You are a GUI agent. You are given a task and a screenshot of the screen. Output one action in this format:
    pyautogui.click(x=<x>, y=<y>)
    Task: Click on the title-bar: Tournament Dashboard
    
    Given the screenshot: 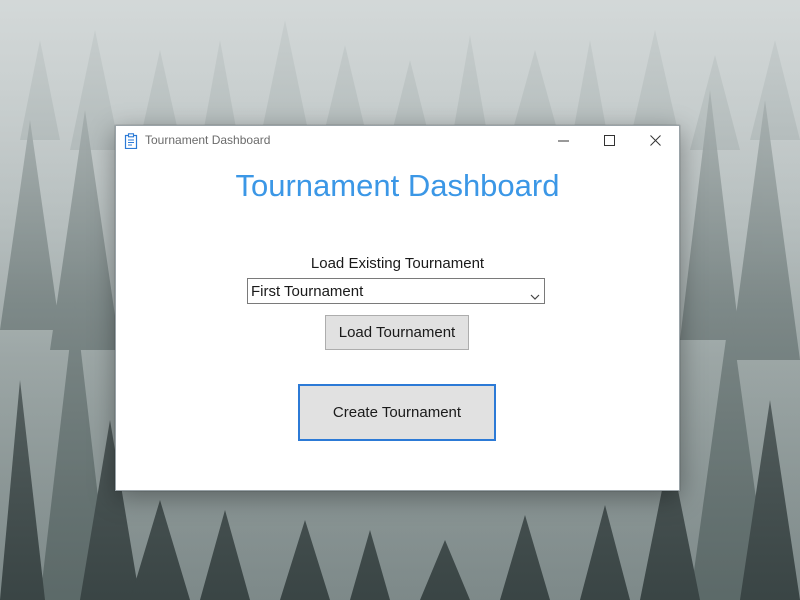 What is the action you would take?
    pyautogui.click(x=397, y=141)
    